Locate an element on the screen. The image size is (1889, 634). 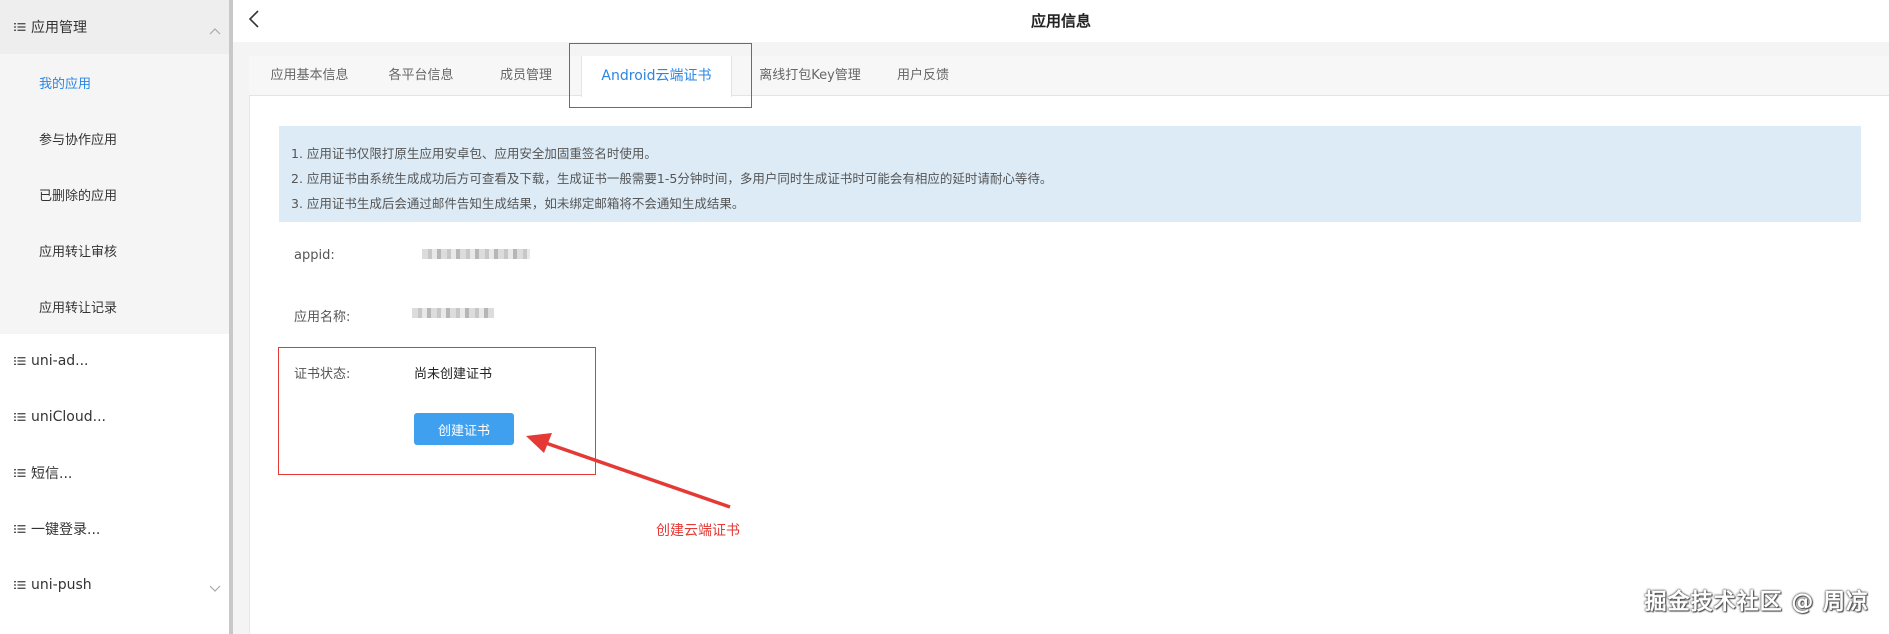
annotation-label: 创建云端证书 is located at coordinates (698, 531).